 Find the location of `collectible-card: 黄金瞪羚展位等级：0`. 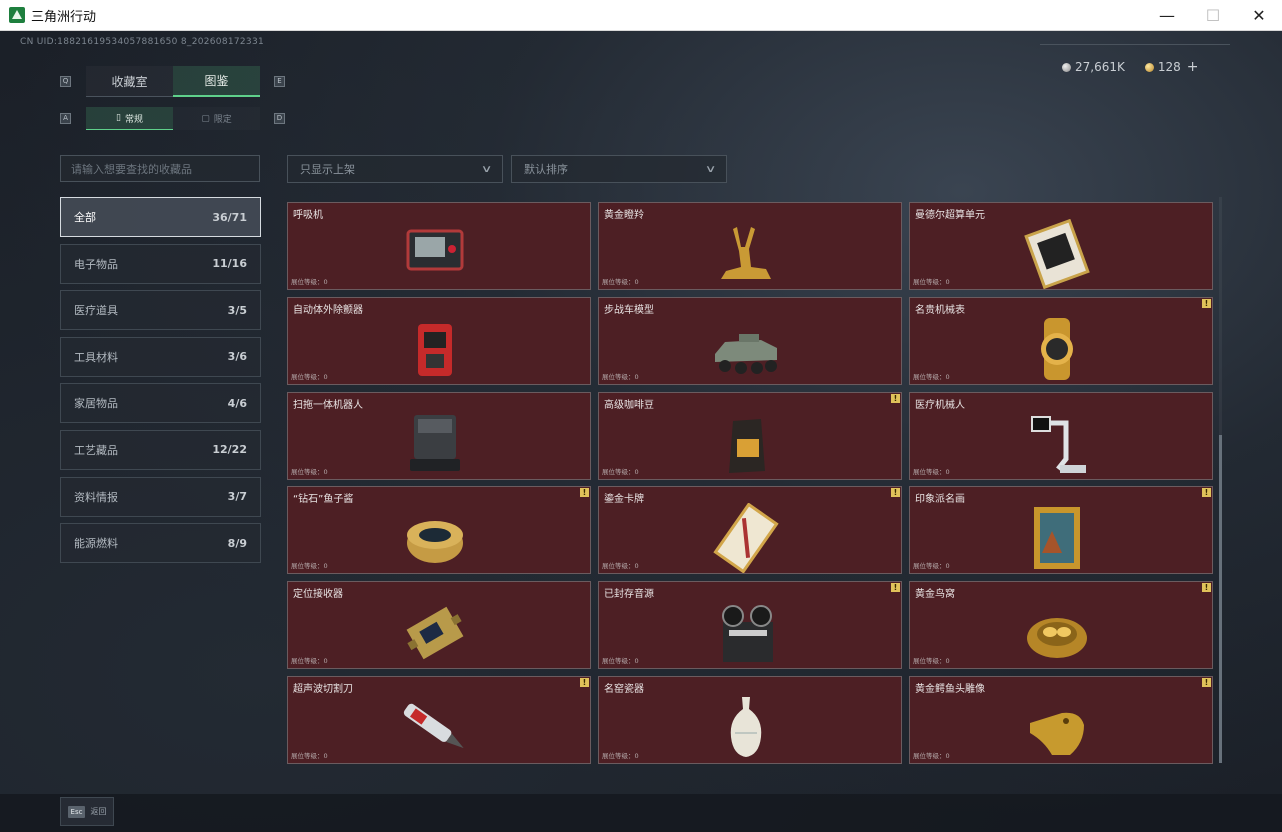

collectible-card: 黄金瞪羚展位等级：0 is located at coordinates (750, 246).